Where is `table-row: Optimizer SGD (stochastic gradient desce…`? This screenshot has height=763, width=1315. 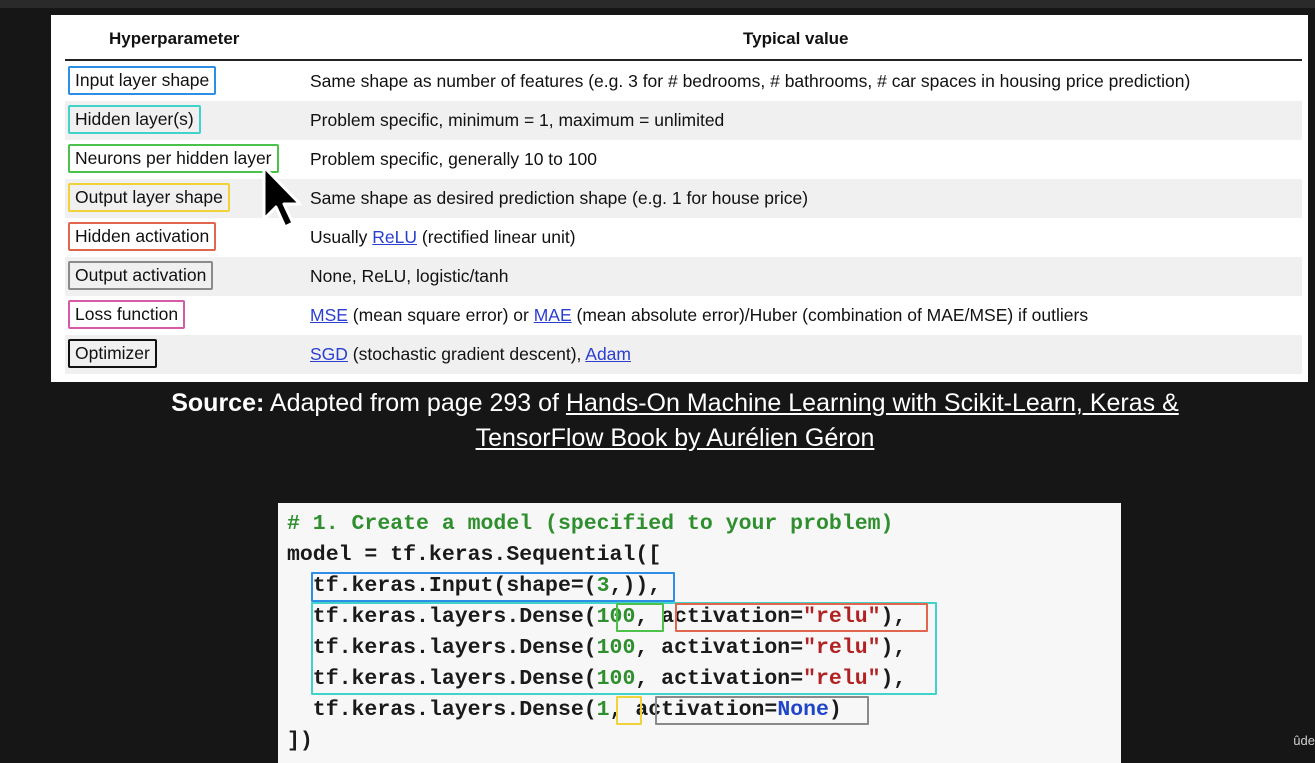 table-row: Optimizer SGD (stochastic gradient desce… is located at coordinates (683, 354).